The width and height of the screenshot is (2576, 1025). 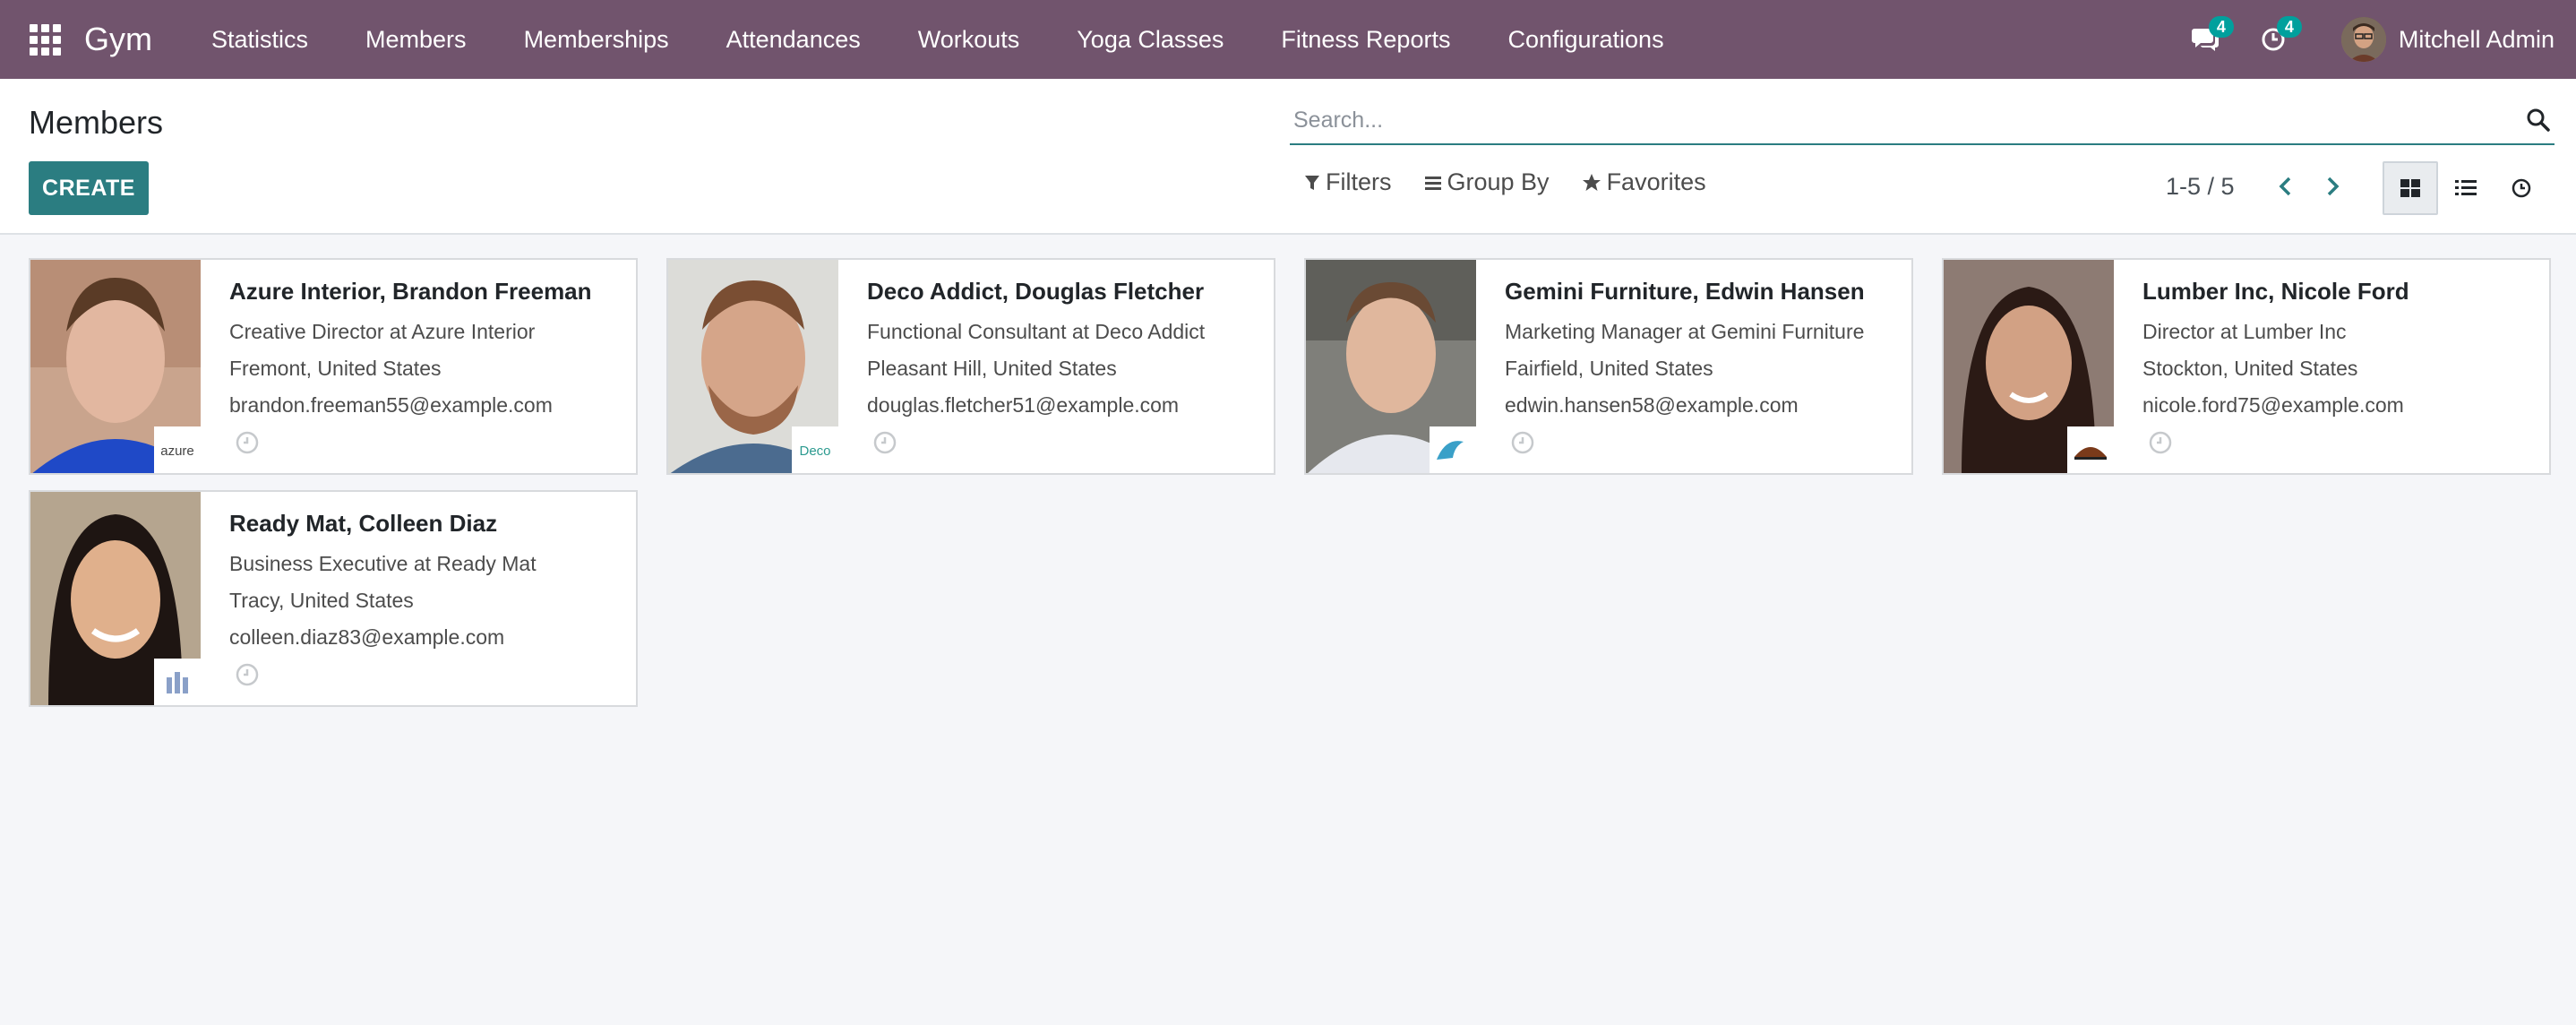 I want to click on member-email: douglas.fletcher51@example.com, so click(x=1023, y=405).